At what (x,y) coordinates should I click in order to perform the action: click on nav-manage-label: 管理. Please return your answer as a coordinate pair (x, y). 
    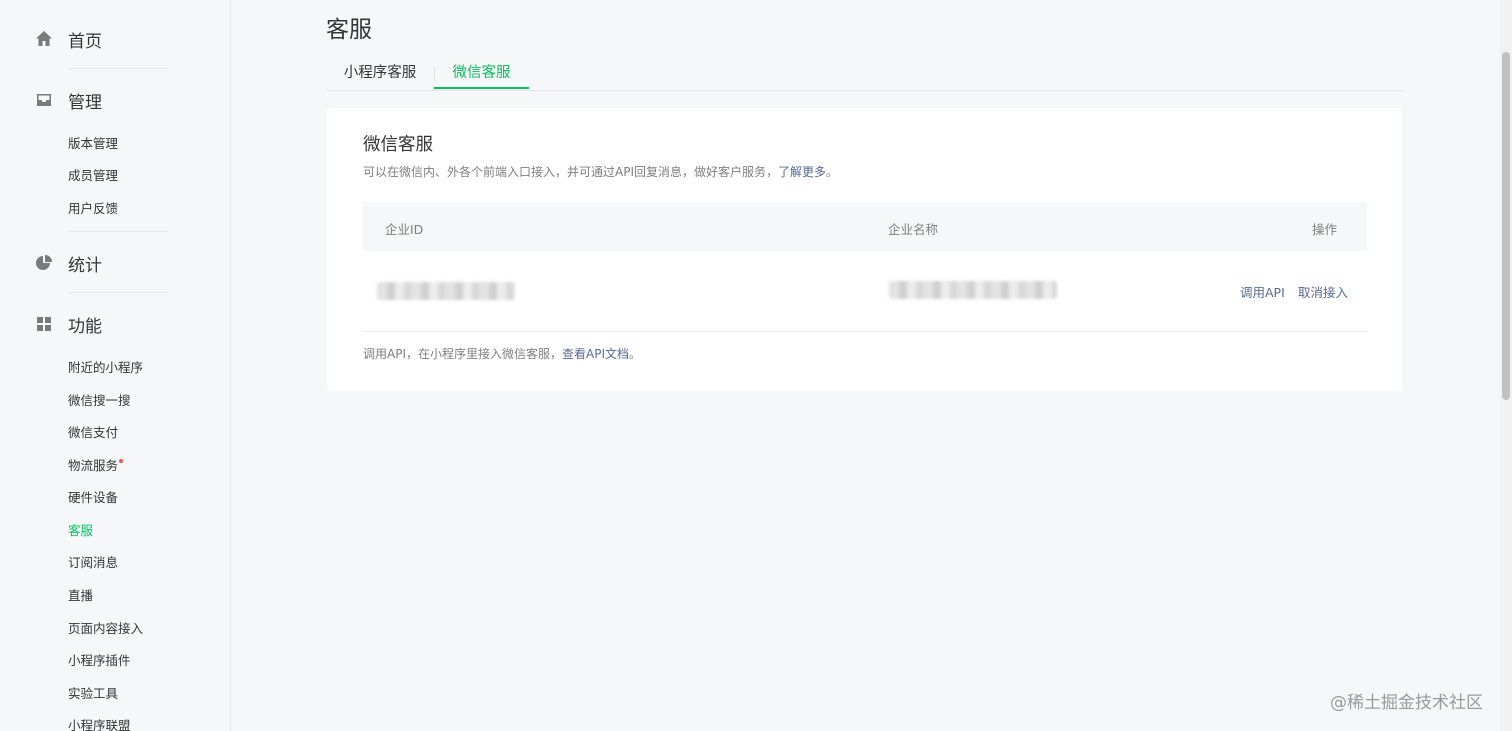
    Looking at the image, I should click on (85, 102).